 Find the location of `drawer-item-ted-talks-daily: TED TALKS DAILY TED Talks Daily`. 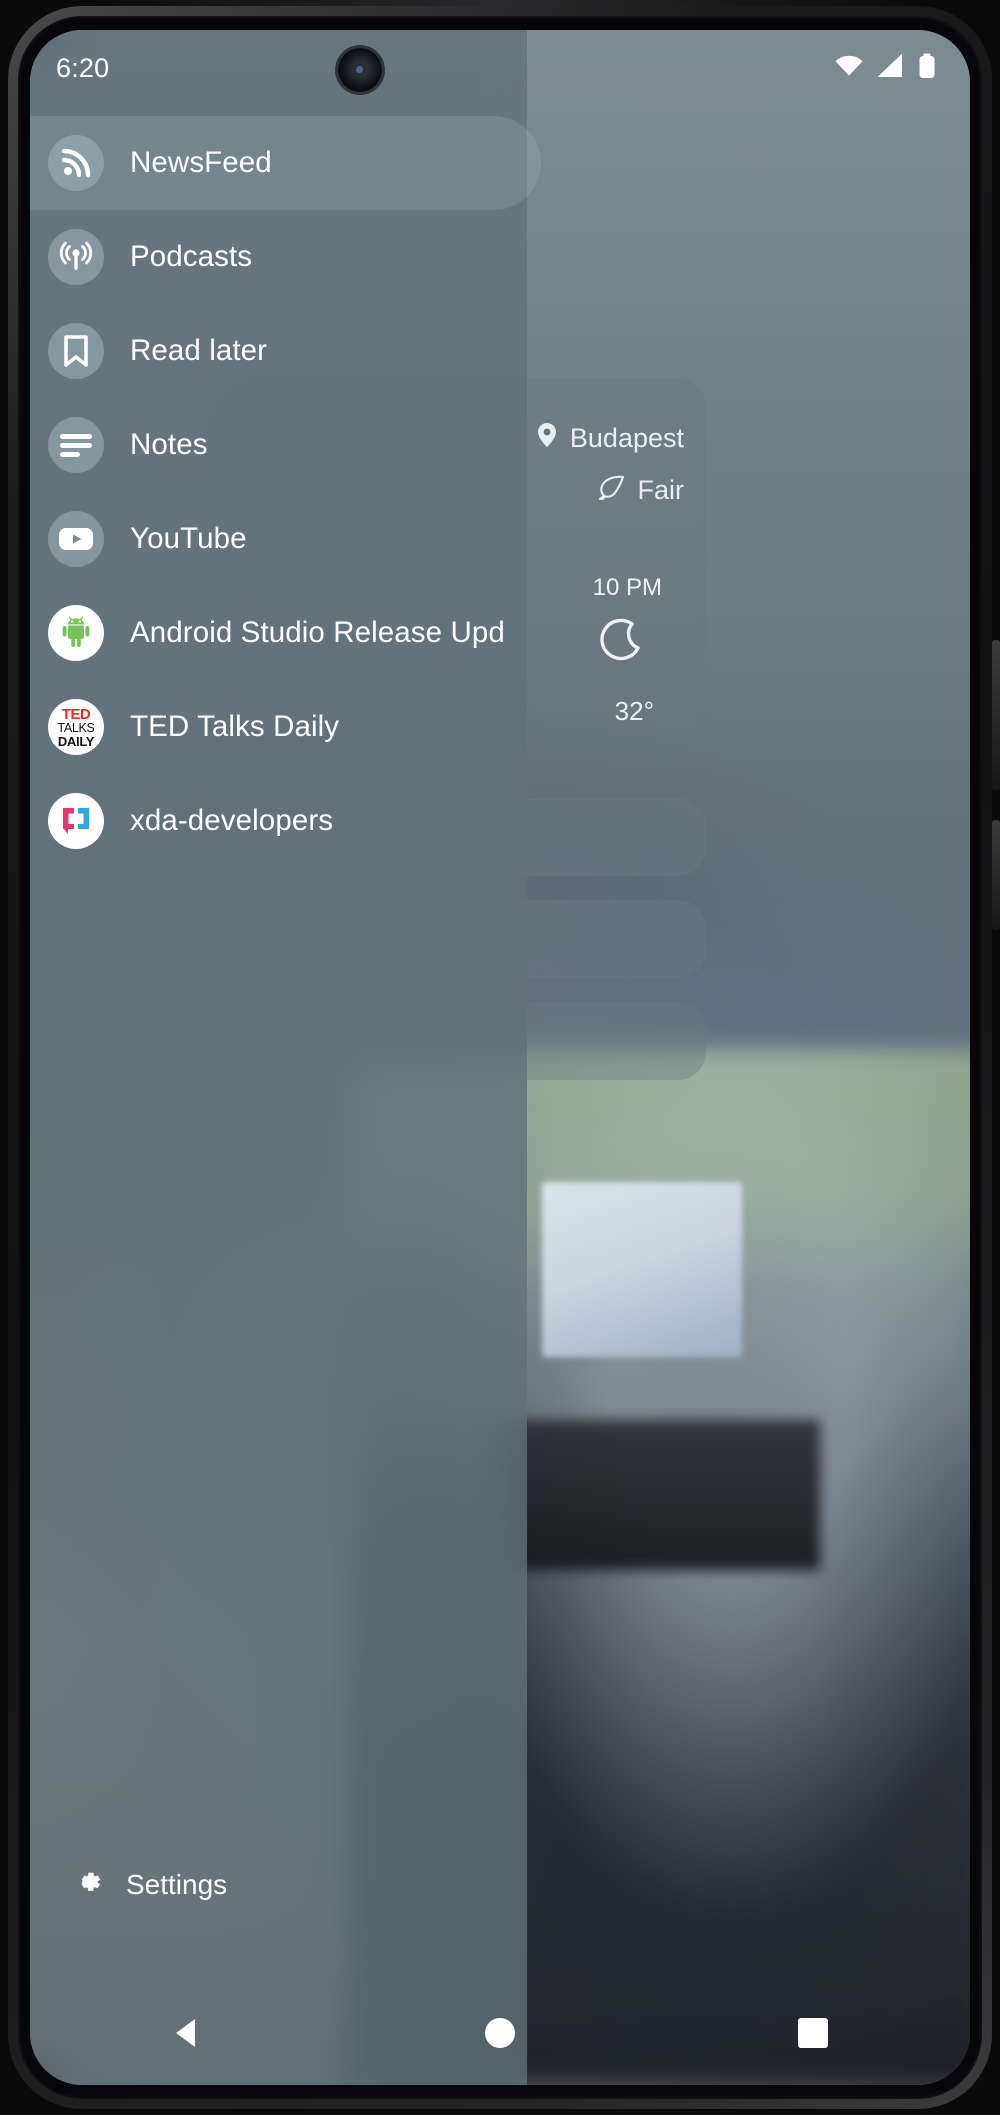

drawer-item-ted-talks-daily: TED TALKS DAILY TED Talks Daily is located at coordinates (278, 727).